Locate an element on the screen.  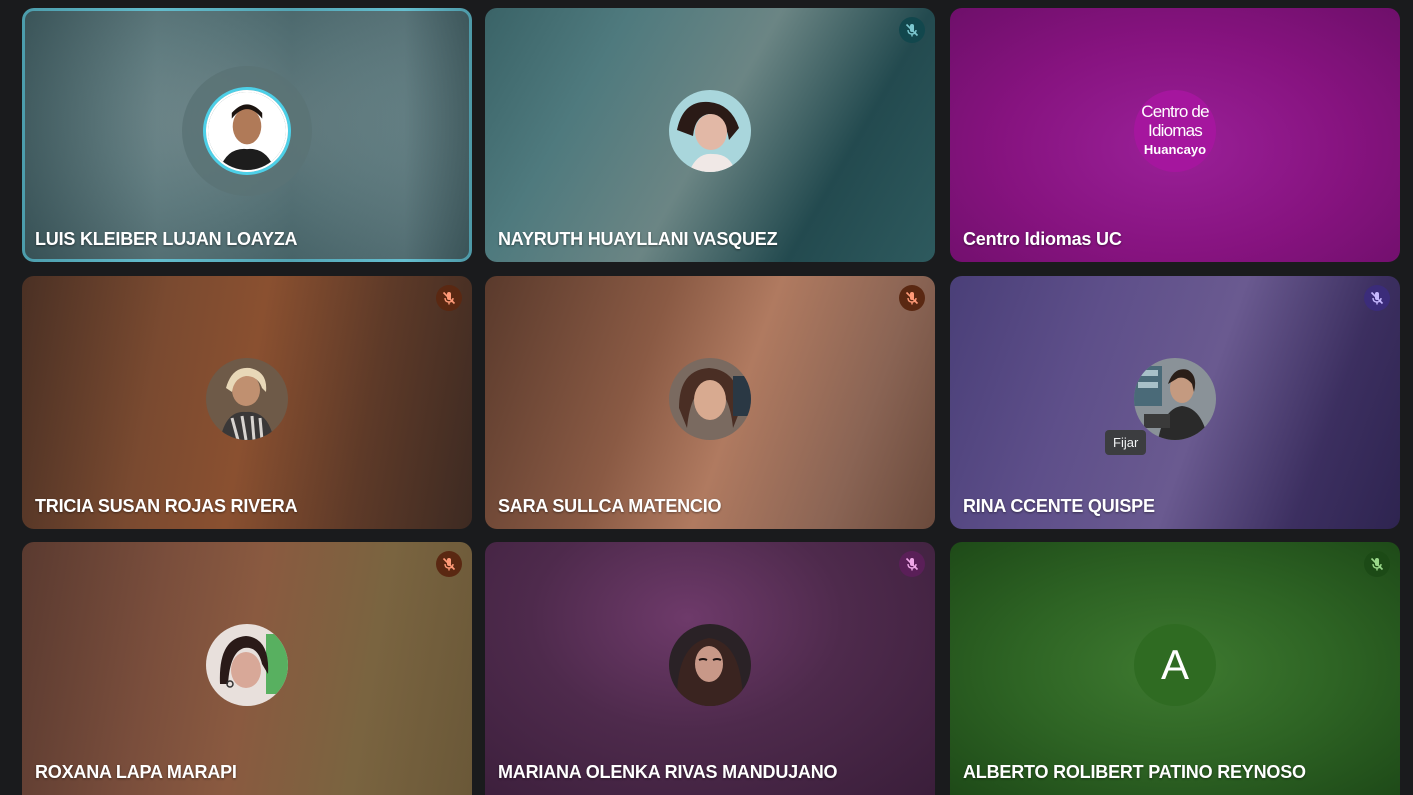
participant-tile-luis: LUIS KLEIBER LUJAN LOAYZA is located at coordinates (247, 135).